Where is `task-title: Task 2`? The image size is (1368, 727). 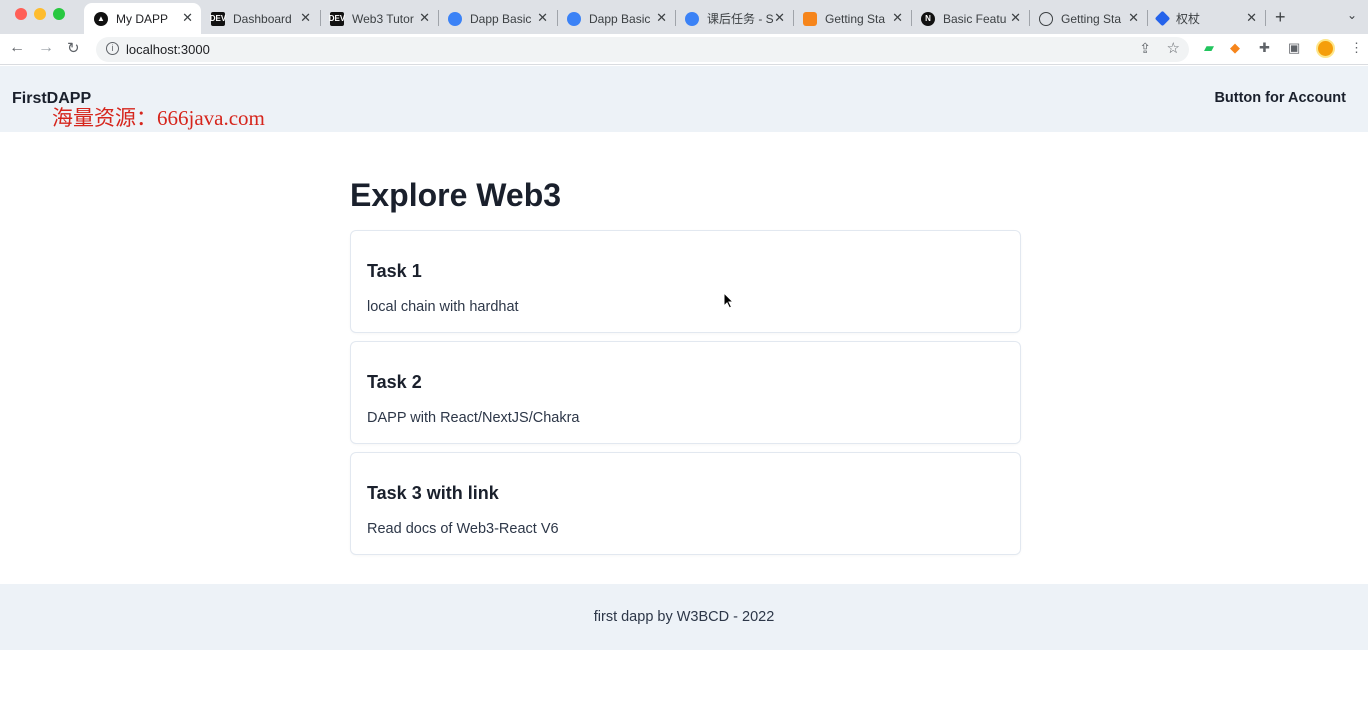 task-title: Task 2 is located at coordinates (394, 382).